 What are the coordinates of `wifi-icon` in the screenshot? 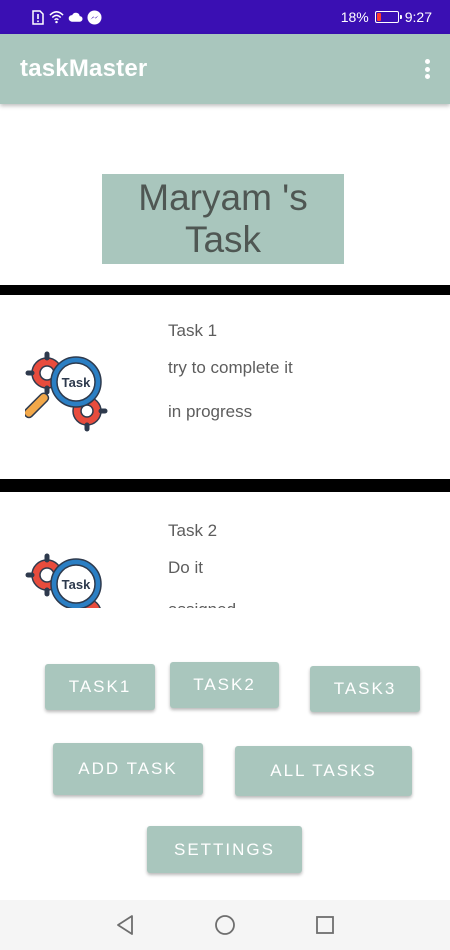 It's located at (56, 17).